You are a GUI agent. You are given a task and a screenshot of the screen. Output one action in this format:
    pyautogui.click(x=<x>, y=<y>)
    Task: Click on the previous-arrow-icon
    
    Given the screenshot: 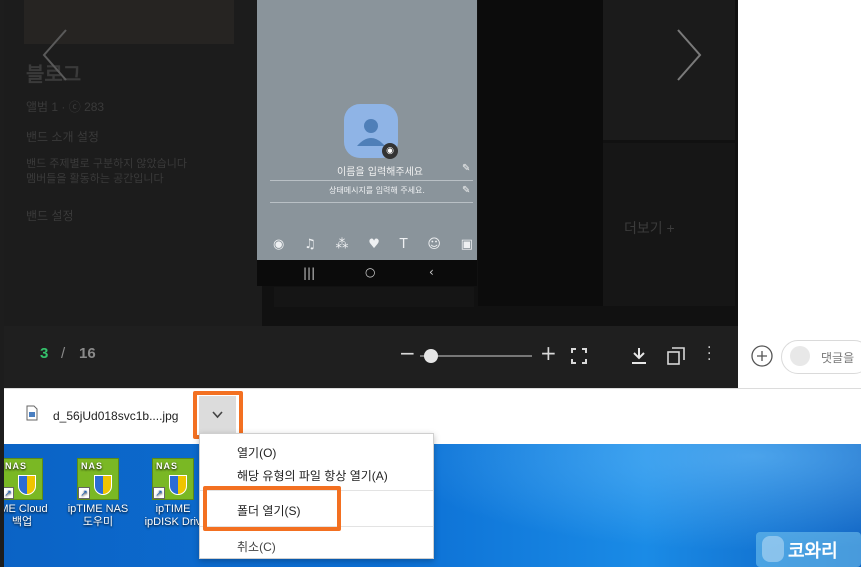 What is the action you would take?
    pyautogui.click(x=55, y=55)
    